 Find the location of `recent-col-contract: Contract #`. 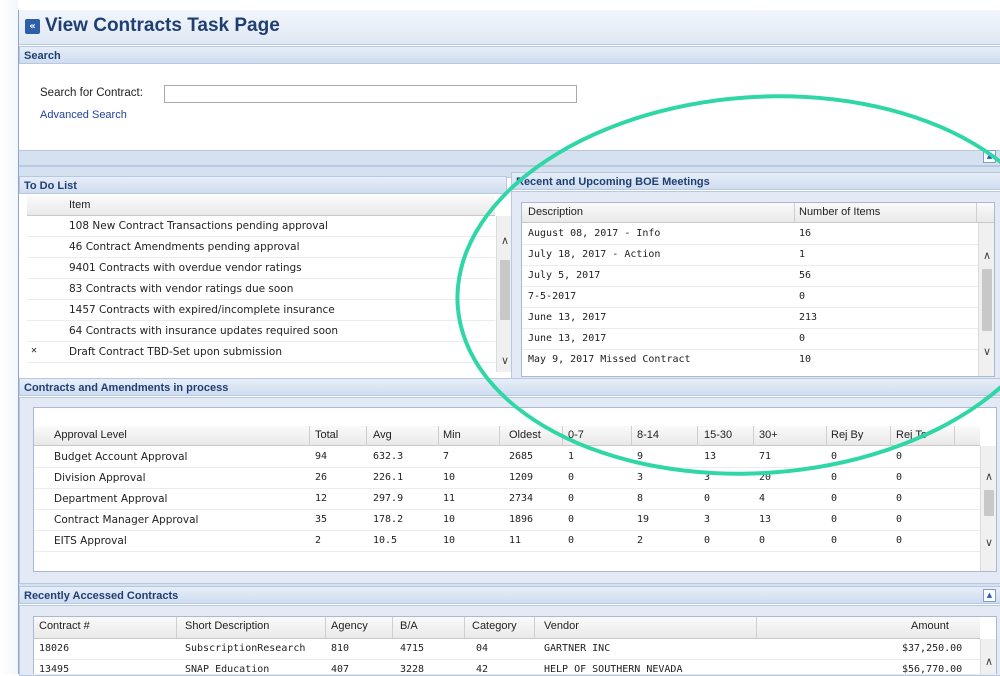

recent-col-contract: Contract # is located at coordinates (64, 626).